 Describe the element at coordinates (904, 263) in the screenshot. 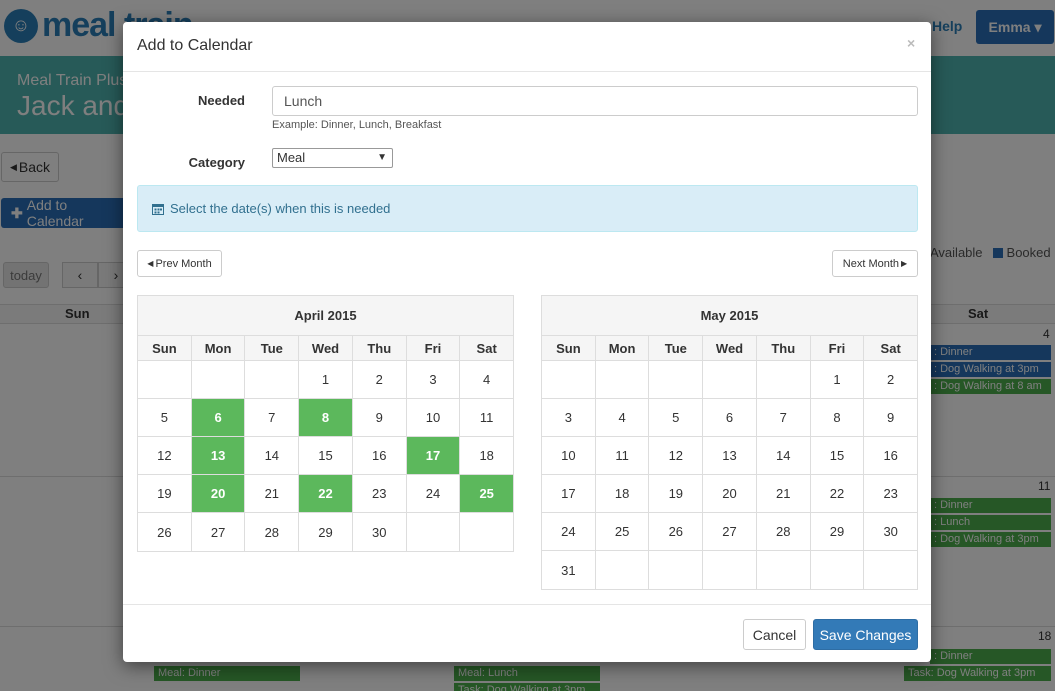

I see `caret-right-icon: ▶` at that location.